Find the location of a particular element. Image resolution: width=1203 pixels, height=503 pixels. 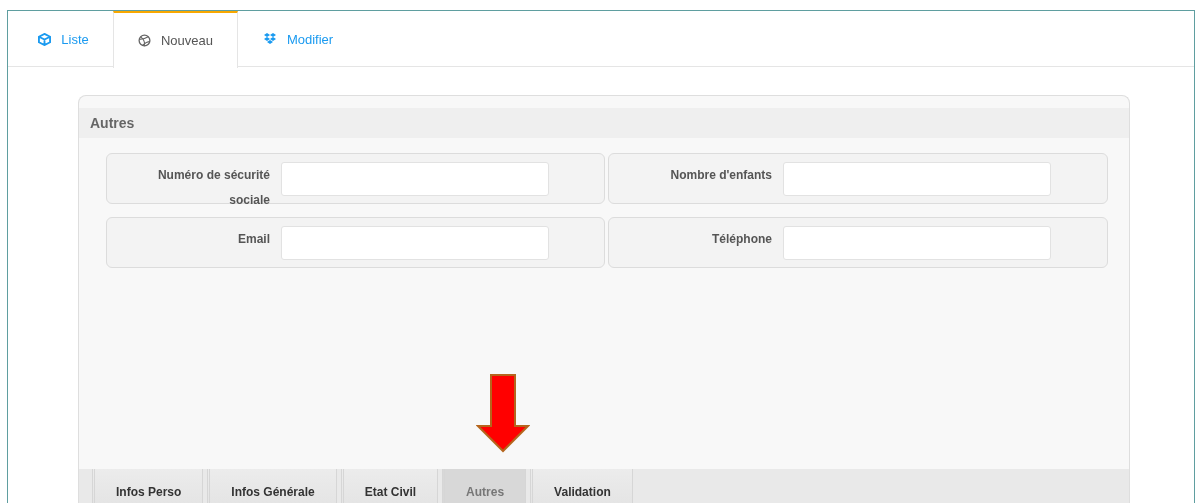

cube-icon is located at coordinates (45, 39).